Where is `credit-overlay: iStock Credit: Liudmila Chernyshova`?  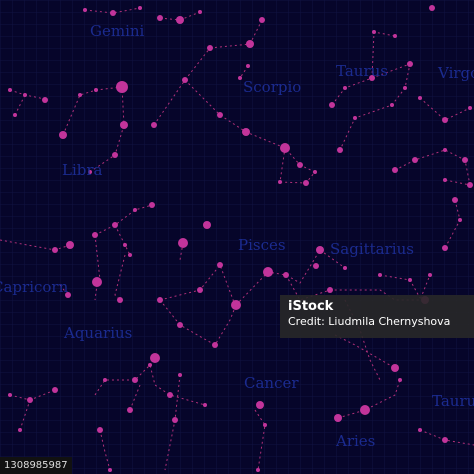
credit-overlay: iStock Credit: Liudmila Chernyshova is located at coordinates (377, 316).